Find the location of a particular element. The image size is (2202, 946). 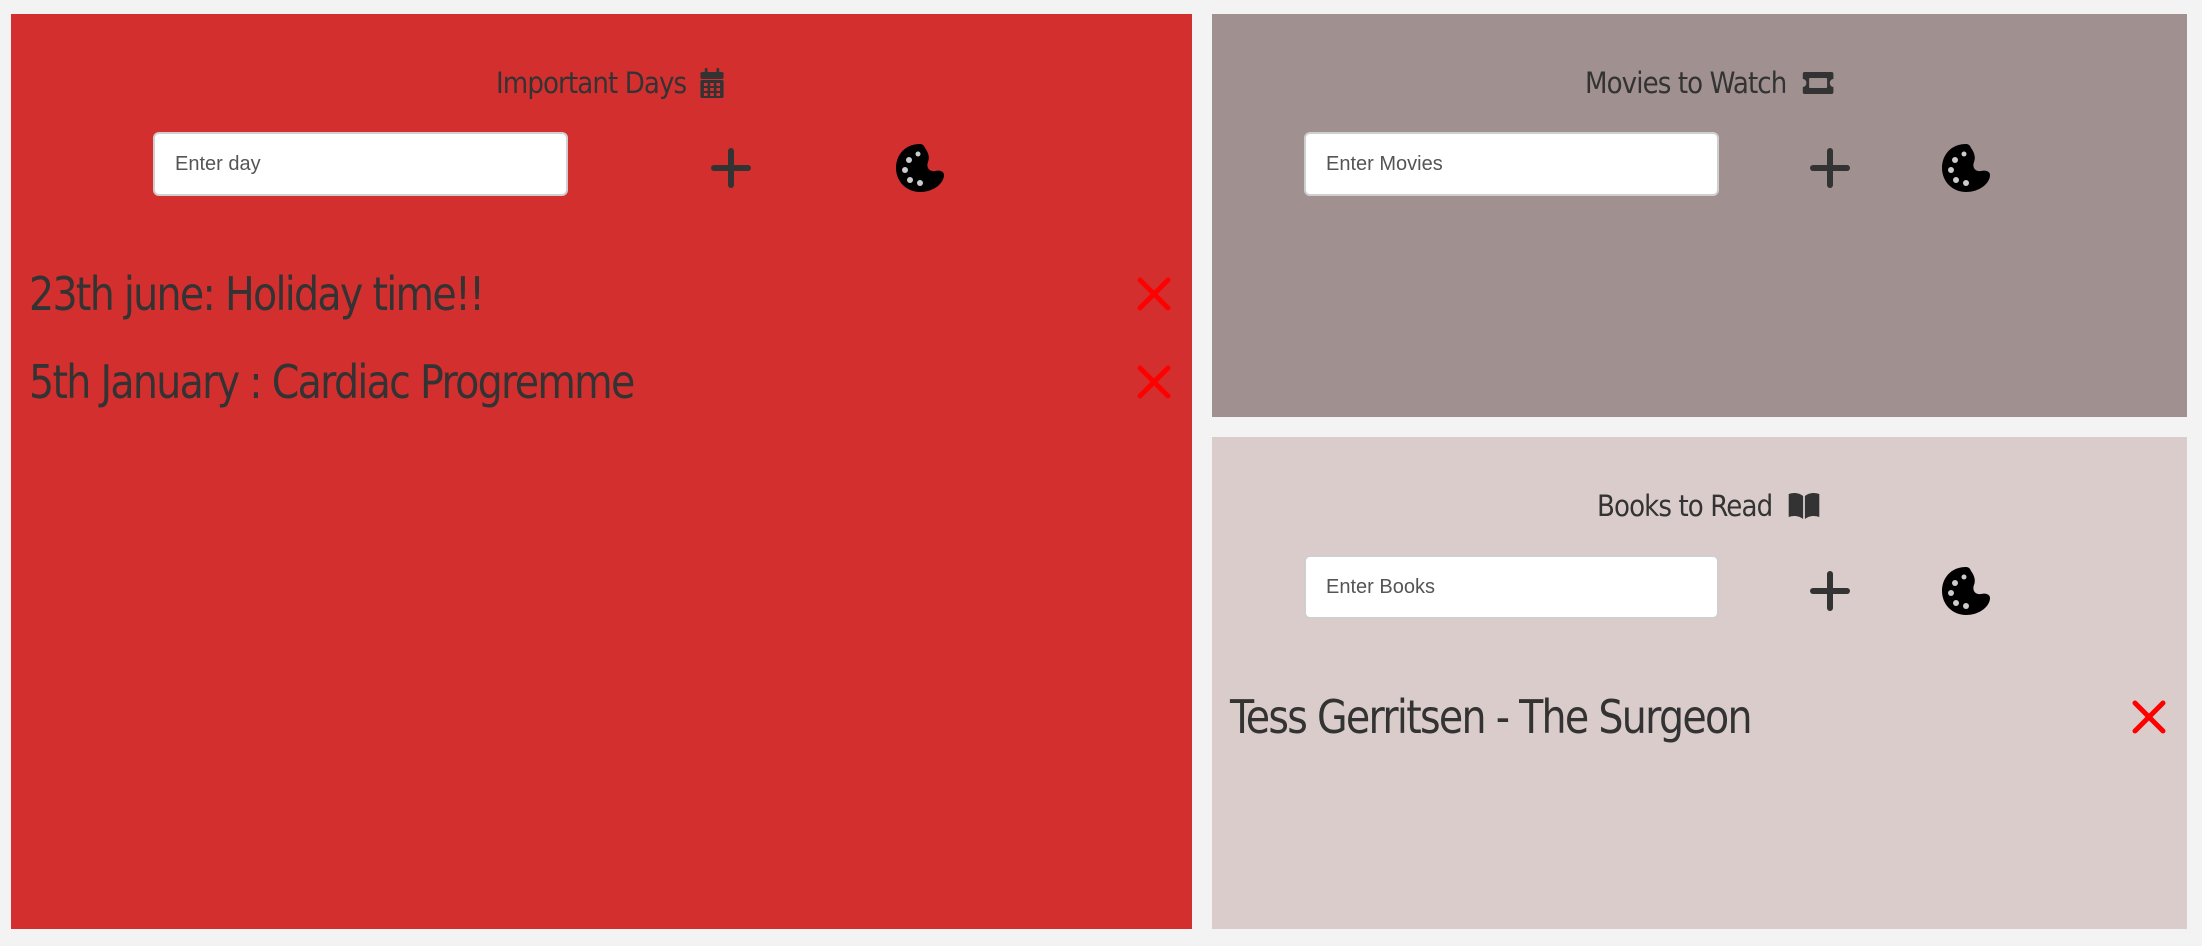

day-color-button is located at coordinates (920, 168).